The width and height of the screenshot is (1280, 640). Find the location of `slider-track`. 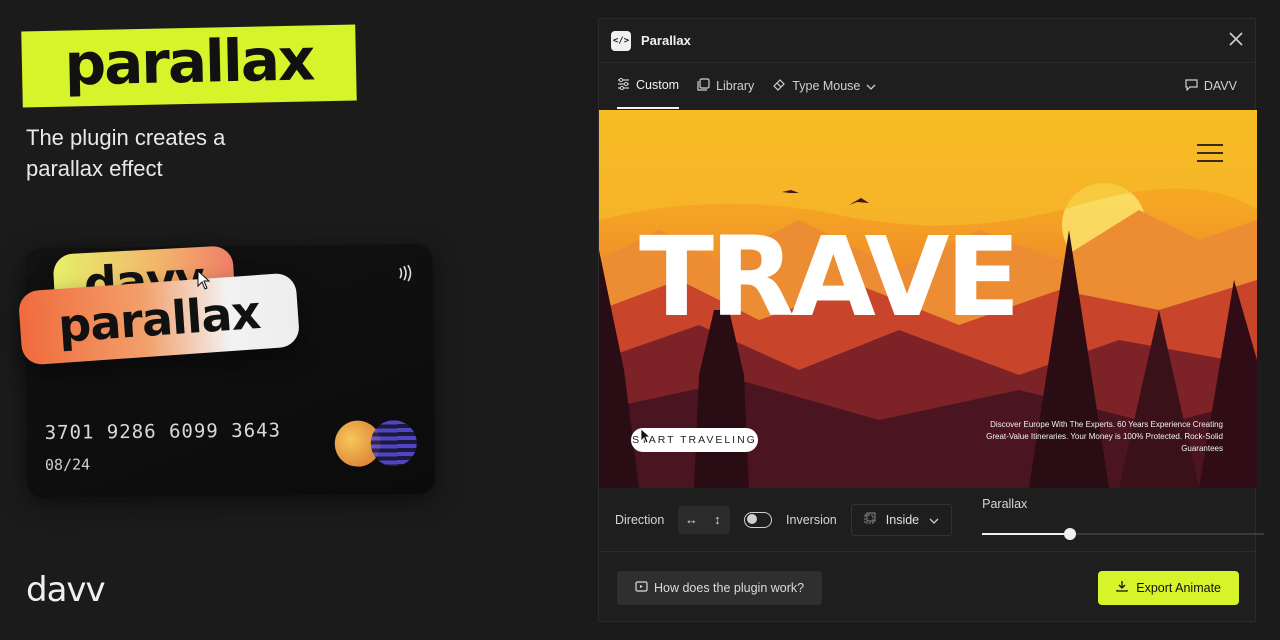

slider-track is located at coordinates (1123, 533).